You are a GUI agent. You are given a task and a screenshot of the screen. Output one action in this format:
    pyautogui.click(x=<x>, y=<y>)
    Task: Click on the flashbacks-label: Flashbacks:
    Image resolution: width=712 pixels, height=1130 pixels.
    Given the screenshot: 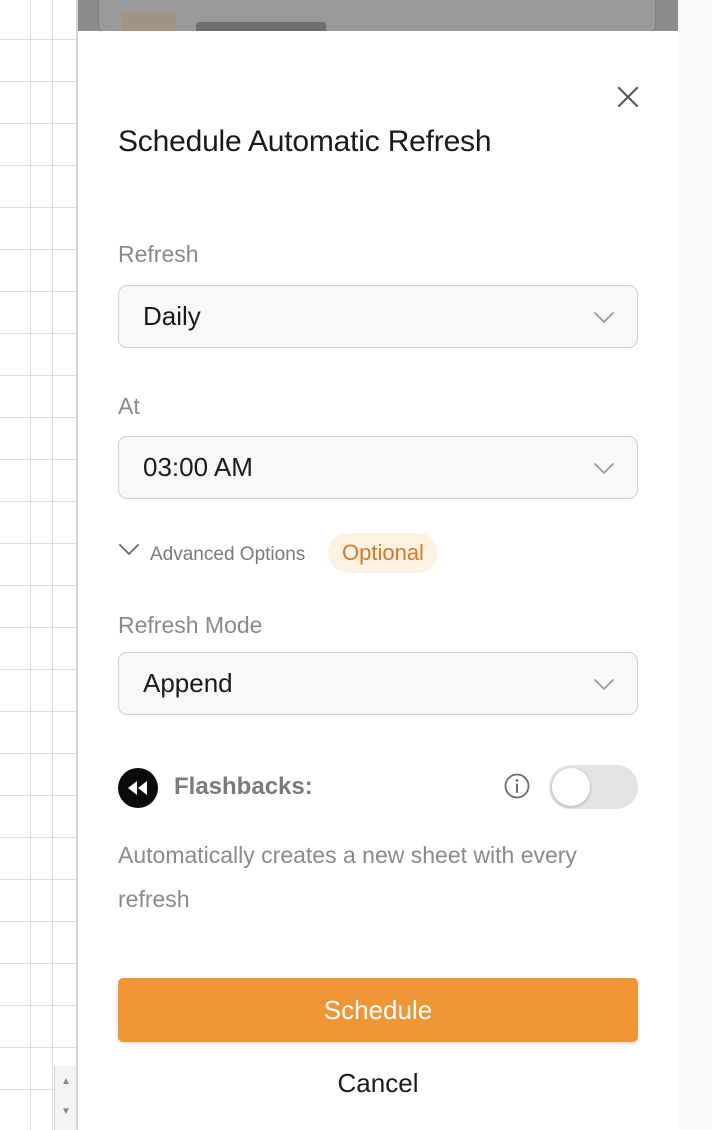 What is the action you would take?
    pyautogui.click(x=243, y=786)
    